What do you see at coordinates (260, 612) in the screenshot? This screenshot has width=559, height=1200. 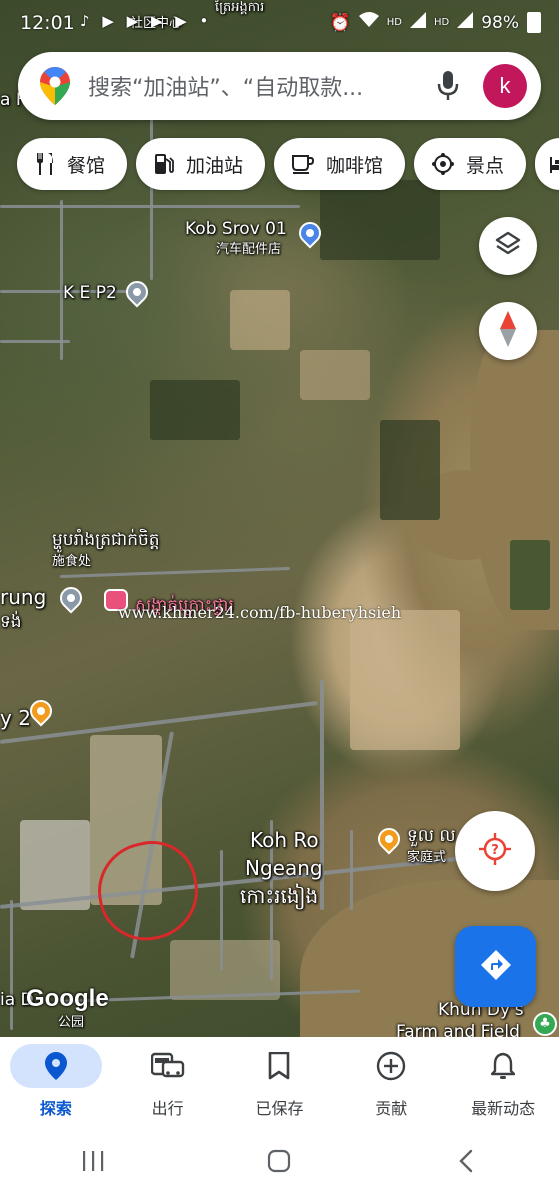 I see `watermark-text: www.khmer24.com/fb-huberyhsieh` at bounding box center [260, 612].